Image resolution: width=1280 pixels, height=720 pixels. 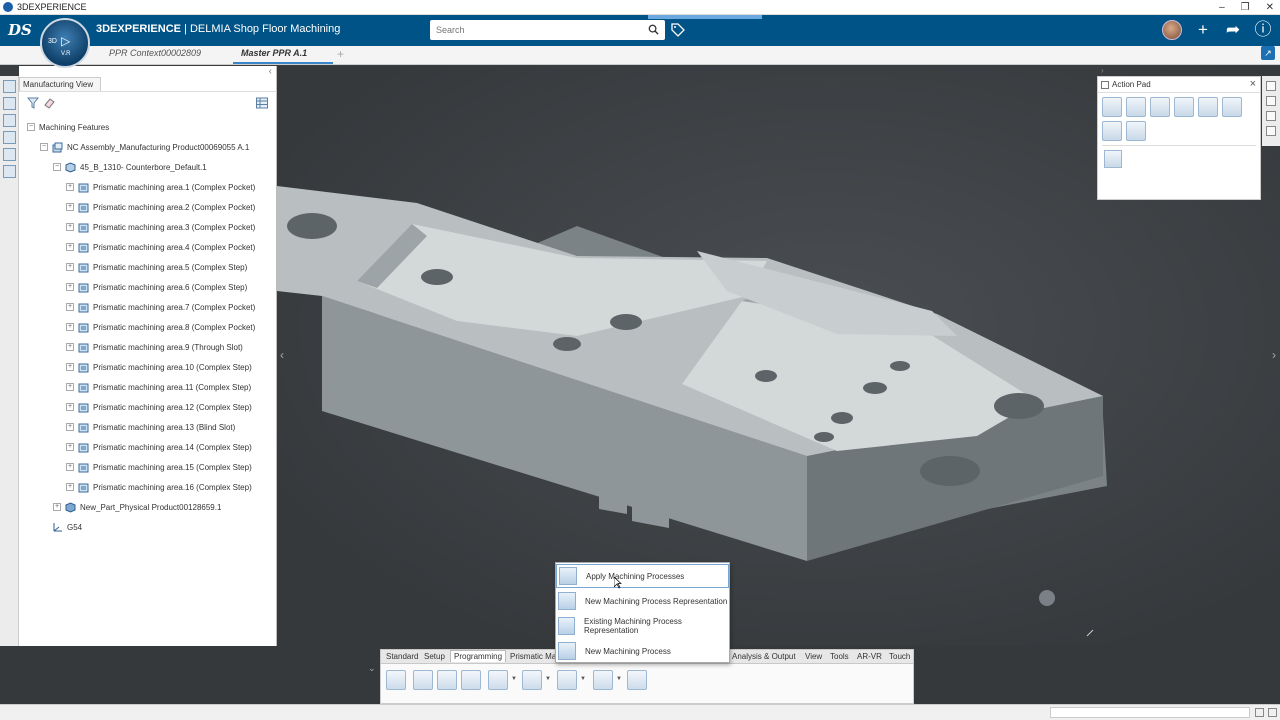 What do you see at coordinates (642, 651) in the screenshot?
I see `menu-item-new-machining-process: New Machining Process` at bounding box center [642, 651].